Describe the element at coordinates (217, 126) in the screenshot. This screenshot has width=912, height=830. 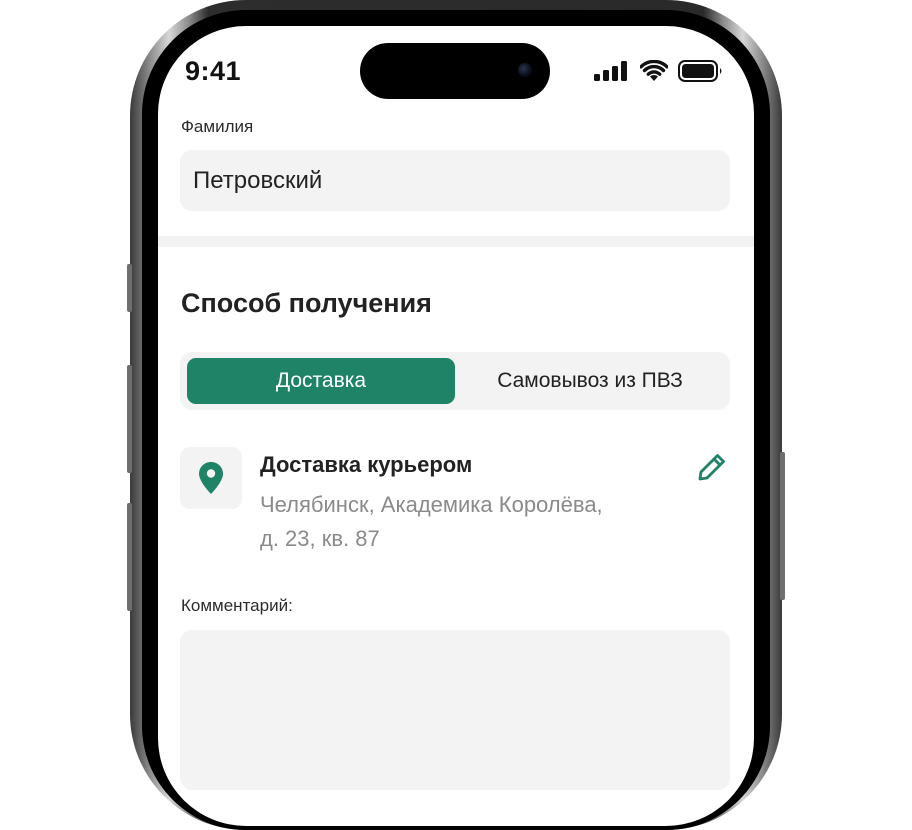
I see `surname-label: Фамилия` at that location.